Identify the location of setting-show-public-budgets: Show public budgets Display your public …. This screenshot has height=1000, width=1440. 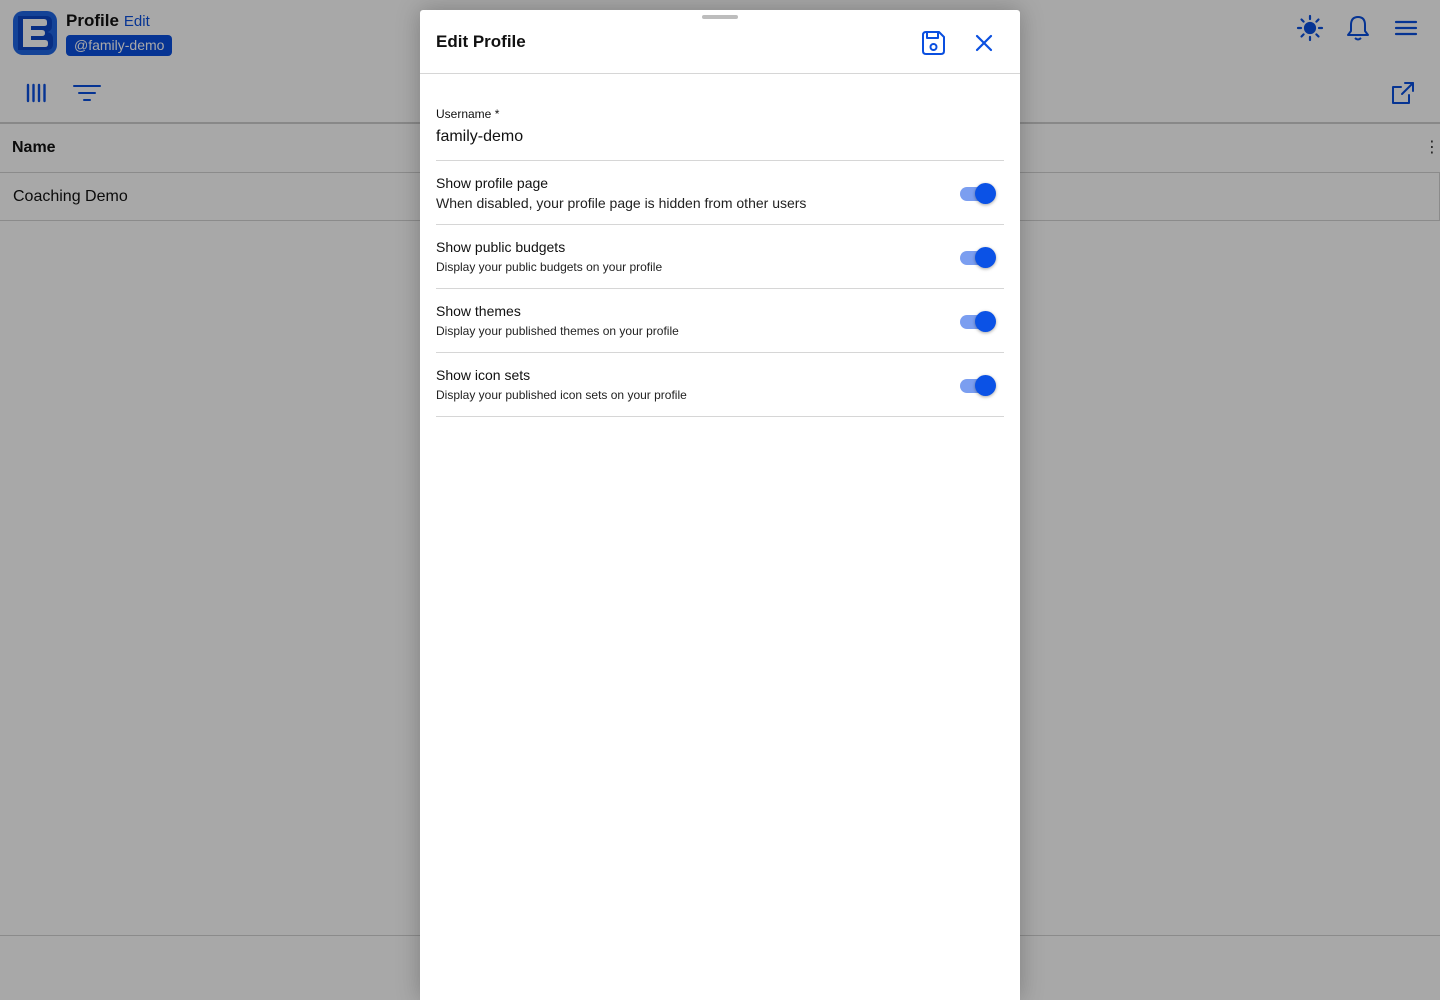
(720, 257).